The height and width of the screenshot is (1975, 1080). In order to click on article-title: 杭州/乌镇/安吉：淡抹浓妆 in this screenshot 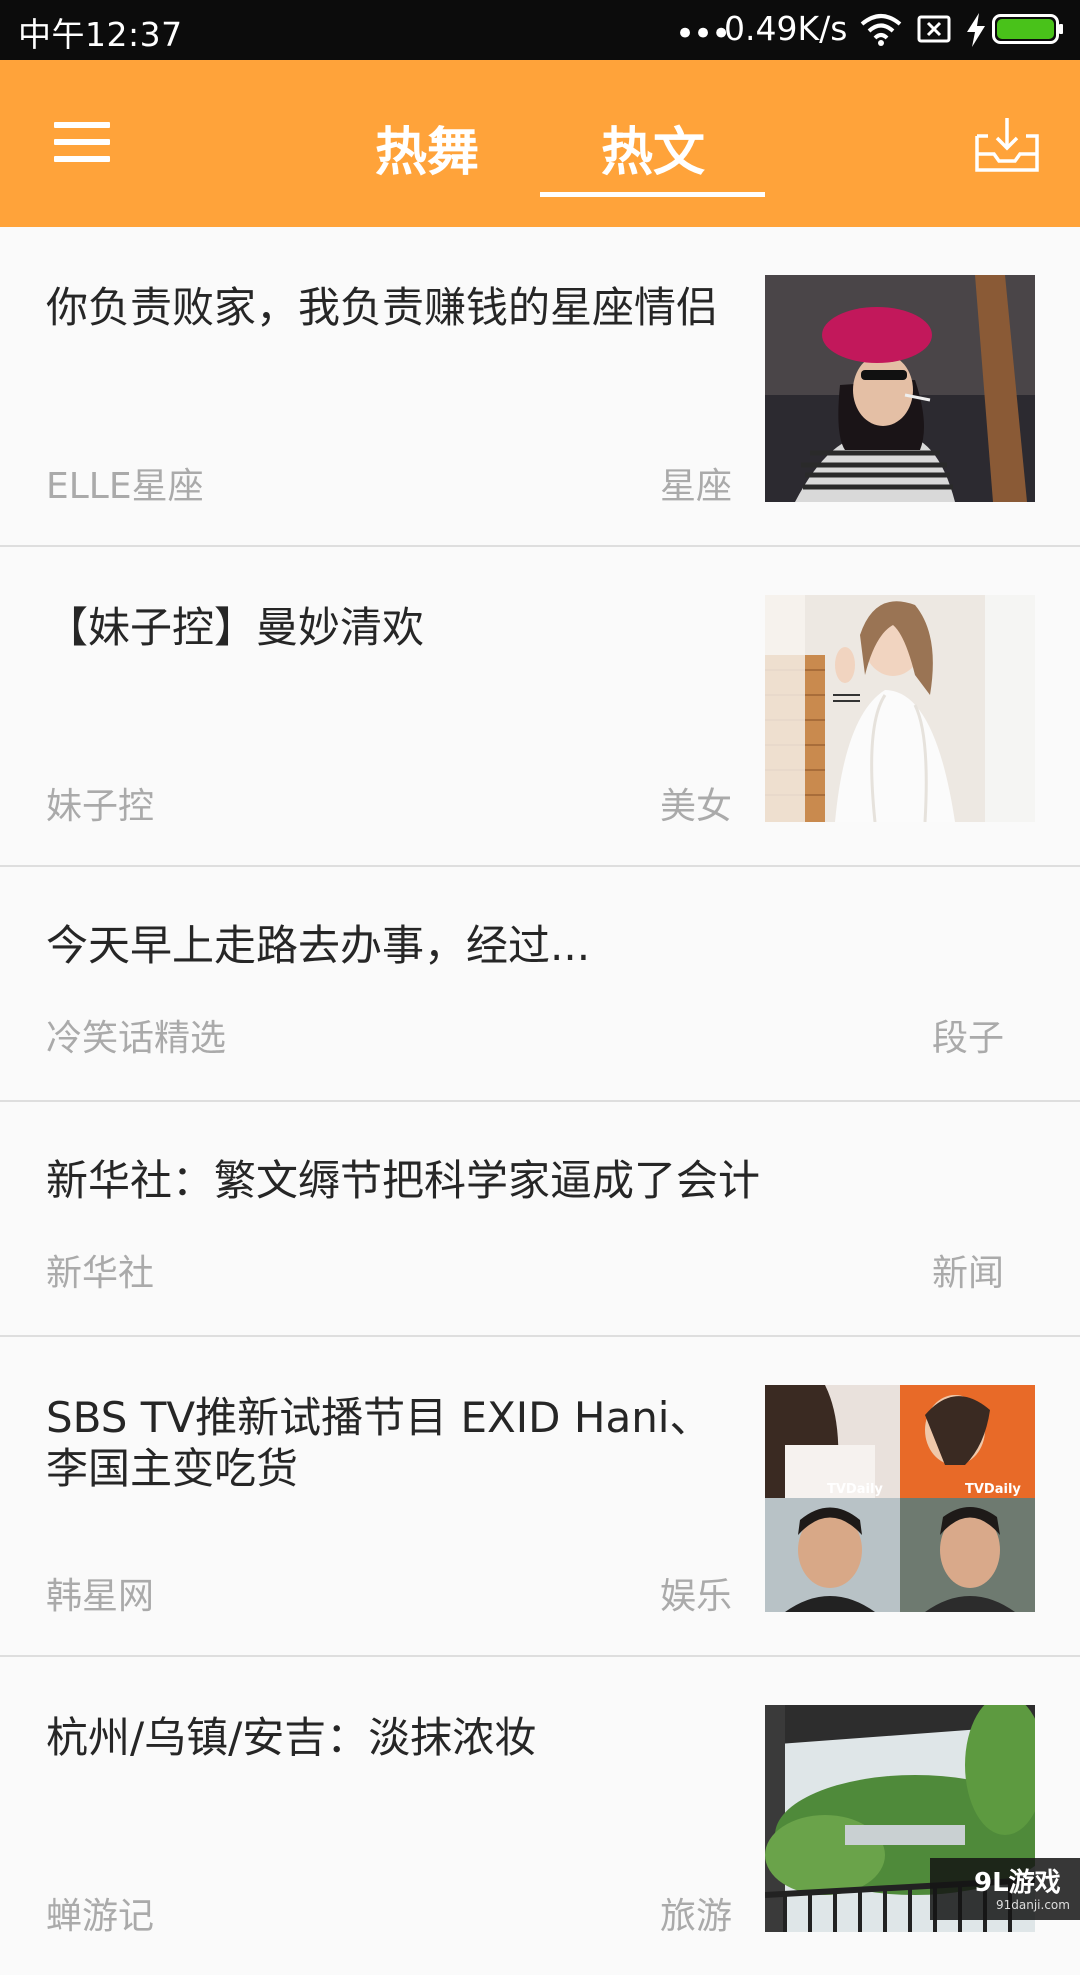, I will do `click(291, 1737)`.